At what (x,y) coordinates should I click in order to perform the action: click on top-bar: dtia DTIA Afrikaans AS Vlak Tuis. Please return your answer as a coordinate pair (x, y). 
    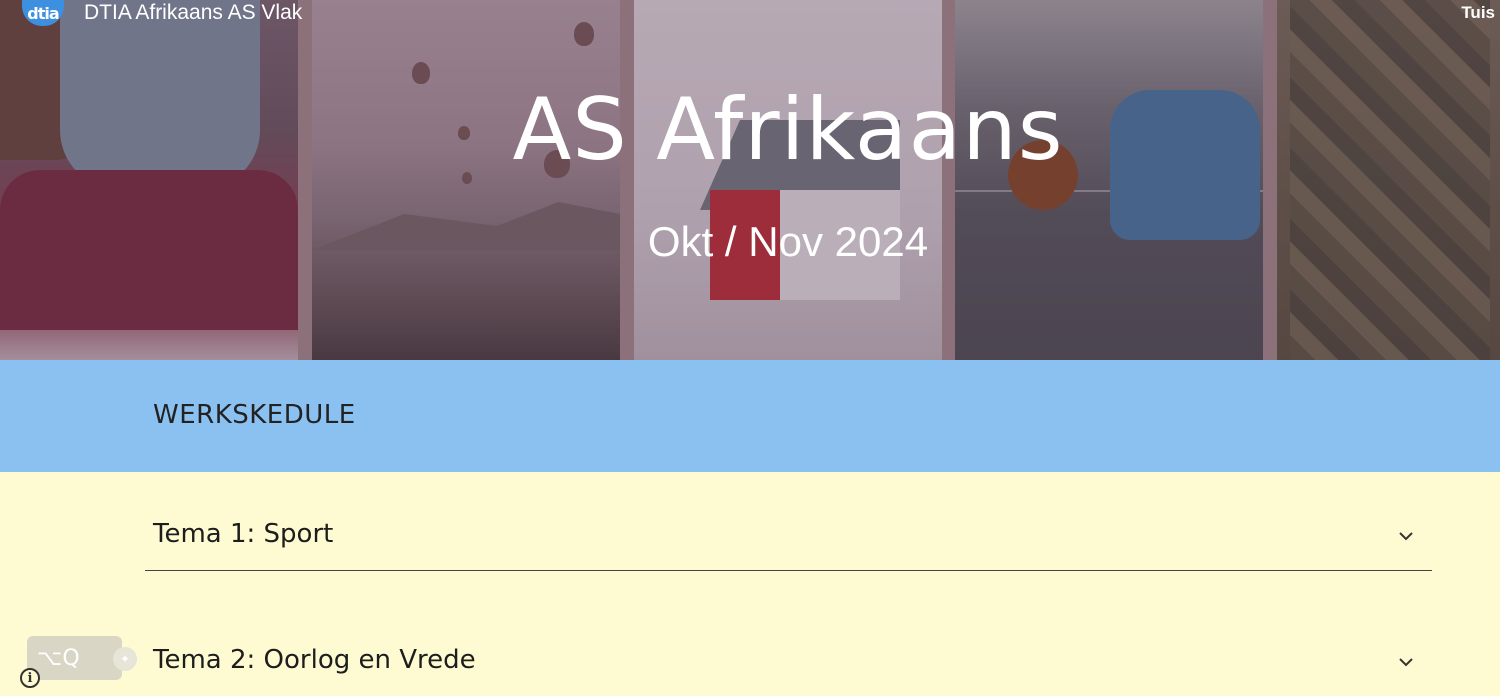
    Looking at the image, I should click on (750, 14).